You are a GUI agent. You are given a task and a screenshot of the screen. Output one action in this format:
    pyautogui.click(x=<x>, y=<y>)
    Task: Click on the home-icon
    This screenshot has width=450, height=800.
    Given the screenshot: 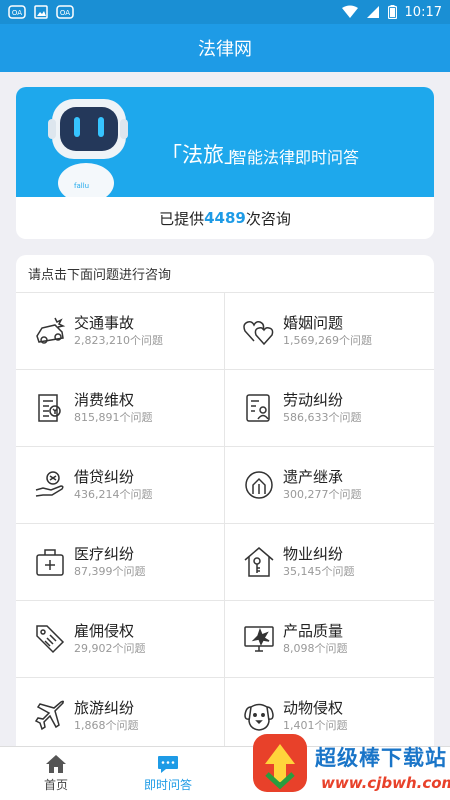 What is the action you would take?
    pyautogui.click(x=56, y=764)
    